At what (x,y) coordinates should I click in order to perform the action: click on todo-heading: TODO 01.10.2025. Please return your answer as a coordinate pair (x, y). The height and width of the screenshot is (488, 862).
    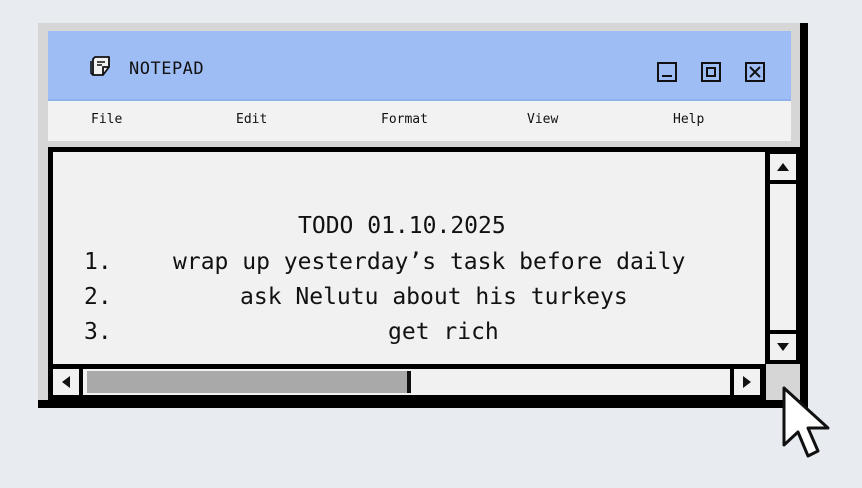
    Looking at the image, I should click on (402, 226).